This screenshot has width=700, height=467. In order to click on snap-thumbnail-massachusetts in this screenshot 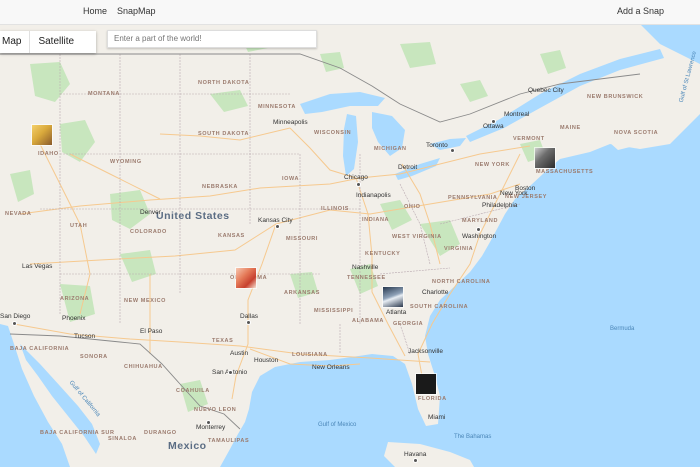, I will do `click(545, 158)`.